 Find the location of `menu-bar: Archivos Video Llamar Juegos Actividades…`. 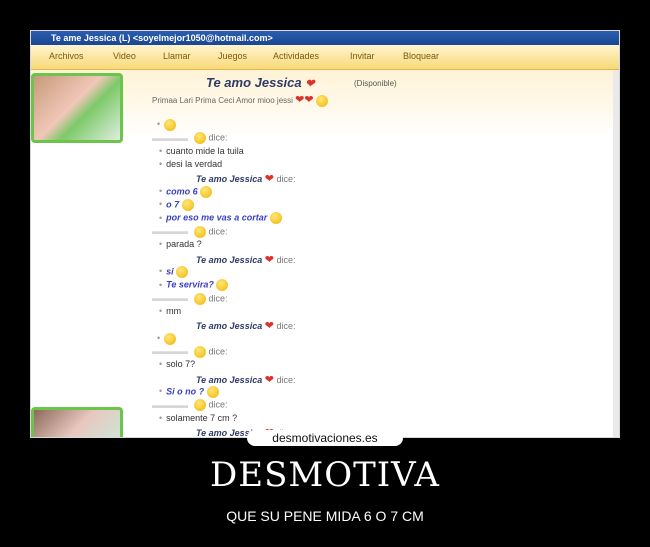

menu-bar: Archivos Video Llamar Juegos Actividades… is located at coordinates (325, 57).